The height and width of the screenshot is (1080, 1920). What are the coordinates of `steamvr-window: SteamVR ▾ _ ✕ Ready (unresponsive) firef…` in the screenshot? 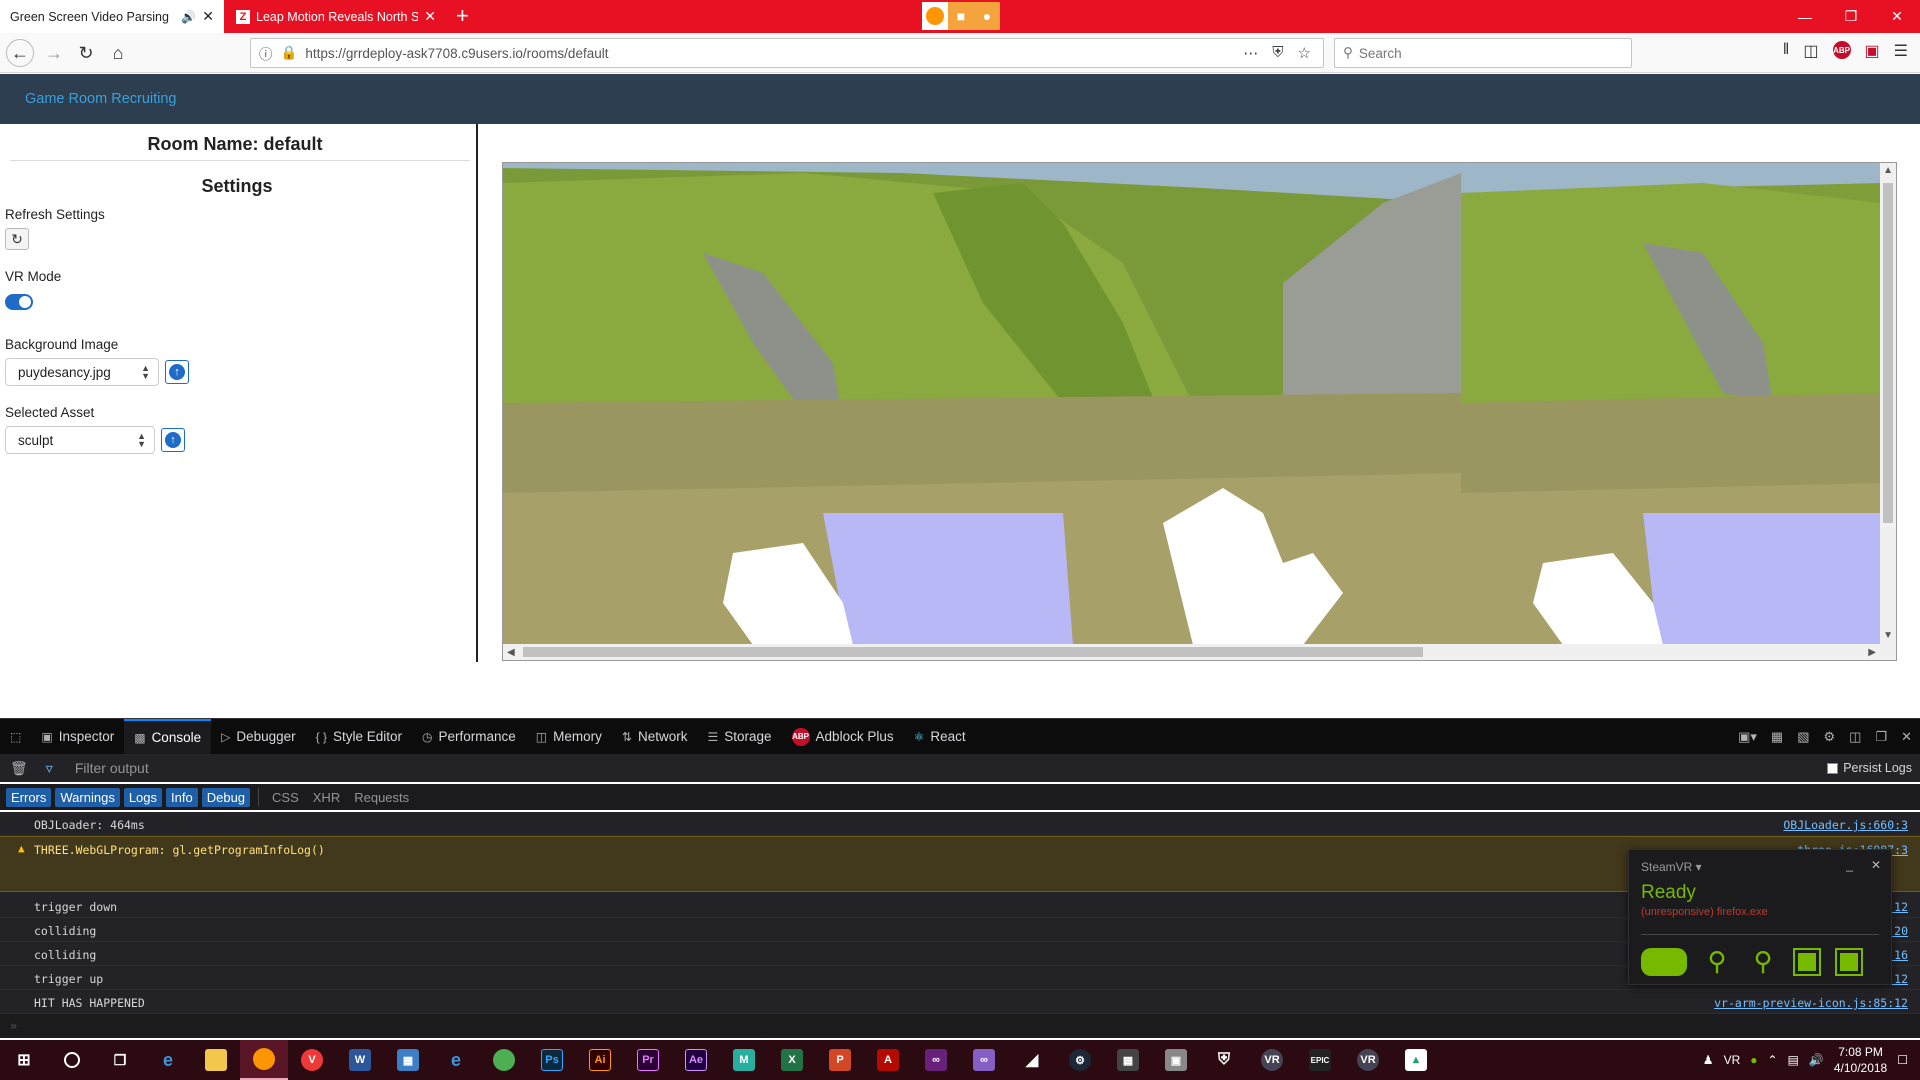 It's located at (1760, 917).